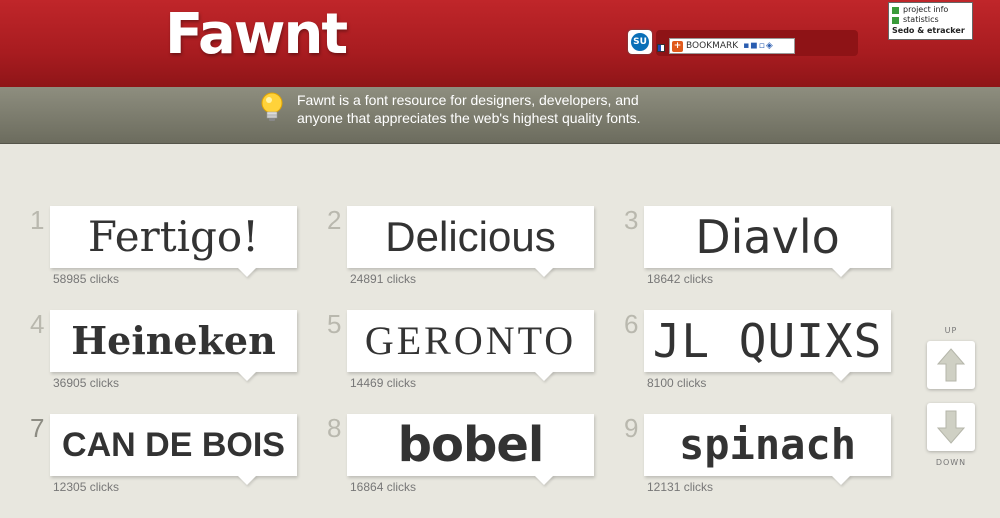  I want to click on font-card-2: 2 Delicious 24891 clicks, so click(467, 252).